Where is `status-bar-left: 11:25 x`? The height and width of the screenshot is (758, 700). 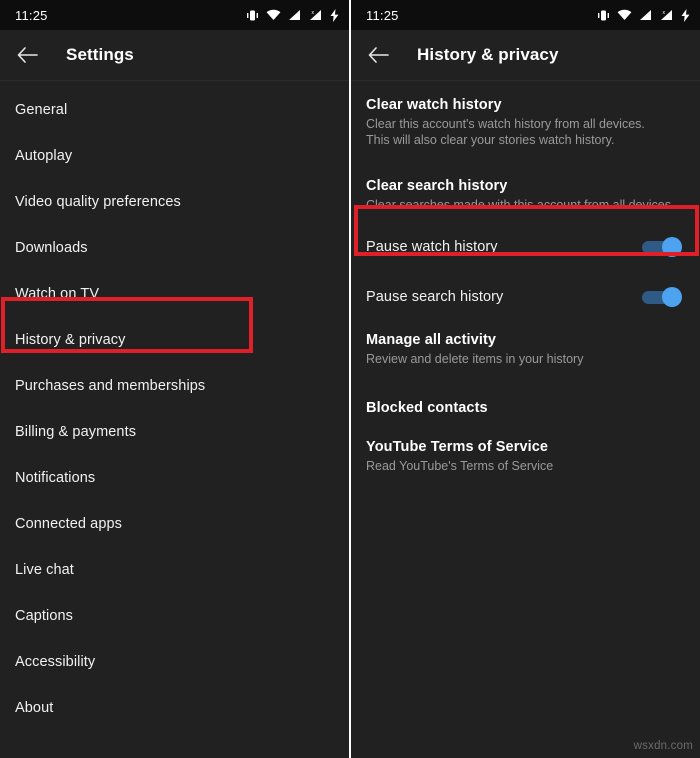 status-bar-left: 11:25 x is located at coordinates (174, 15).